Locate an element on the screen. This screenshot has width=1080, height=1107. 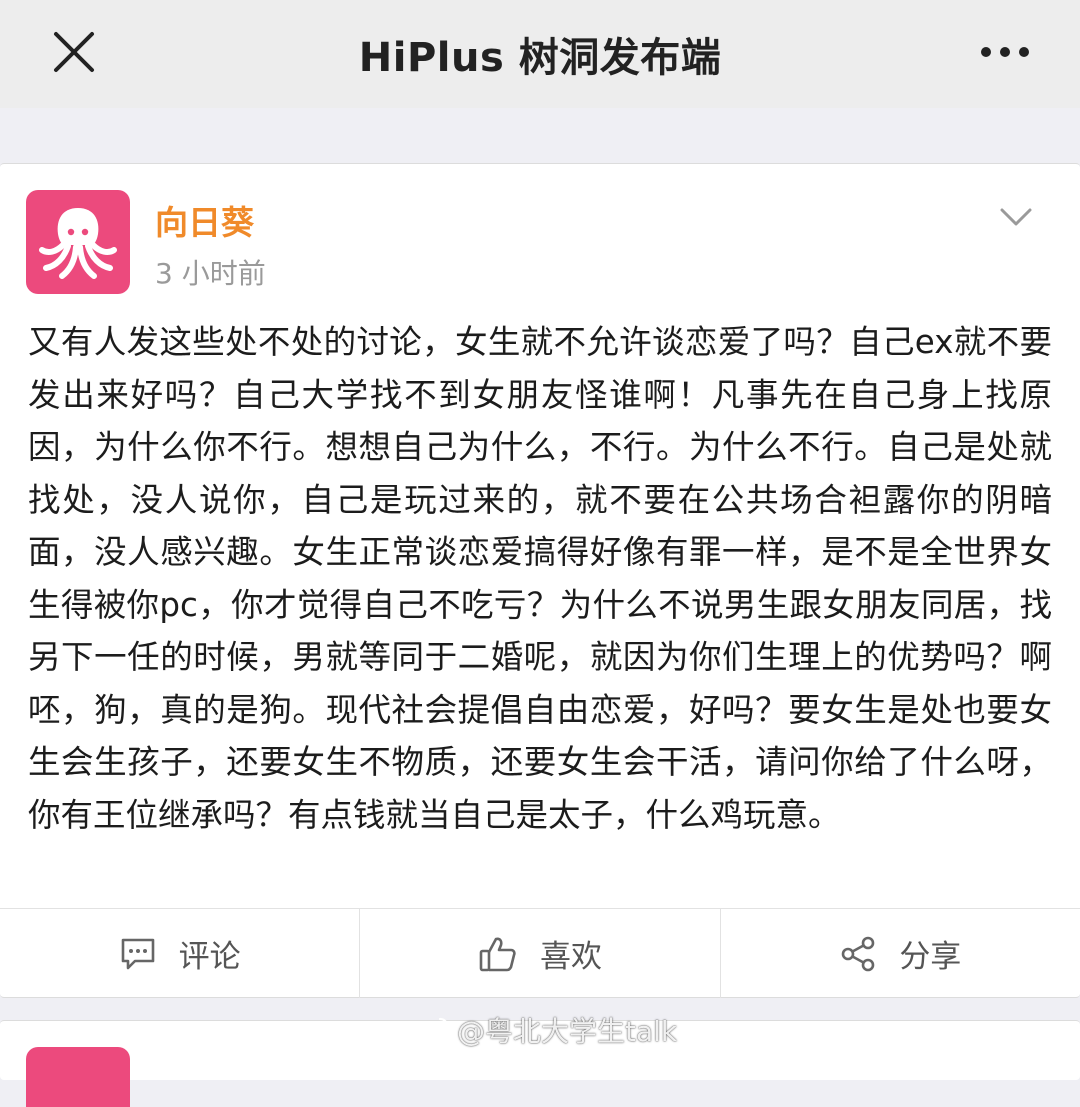
watermark: @粤北大学生talk is located at coordinates (546, 1030).